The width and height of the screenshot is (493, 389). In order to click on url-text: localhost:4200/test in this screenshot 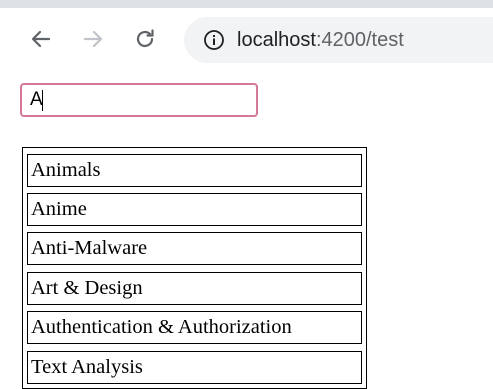, I will do `click(320, 40)`.